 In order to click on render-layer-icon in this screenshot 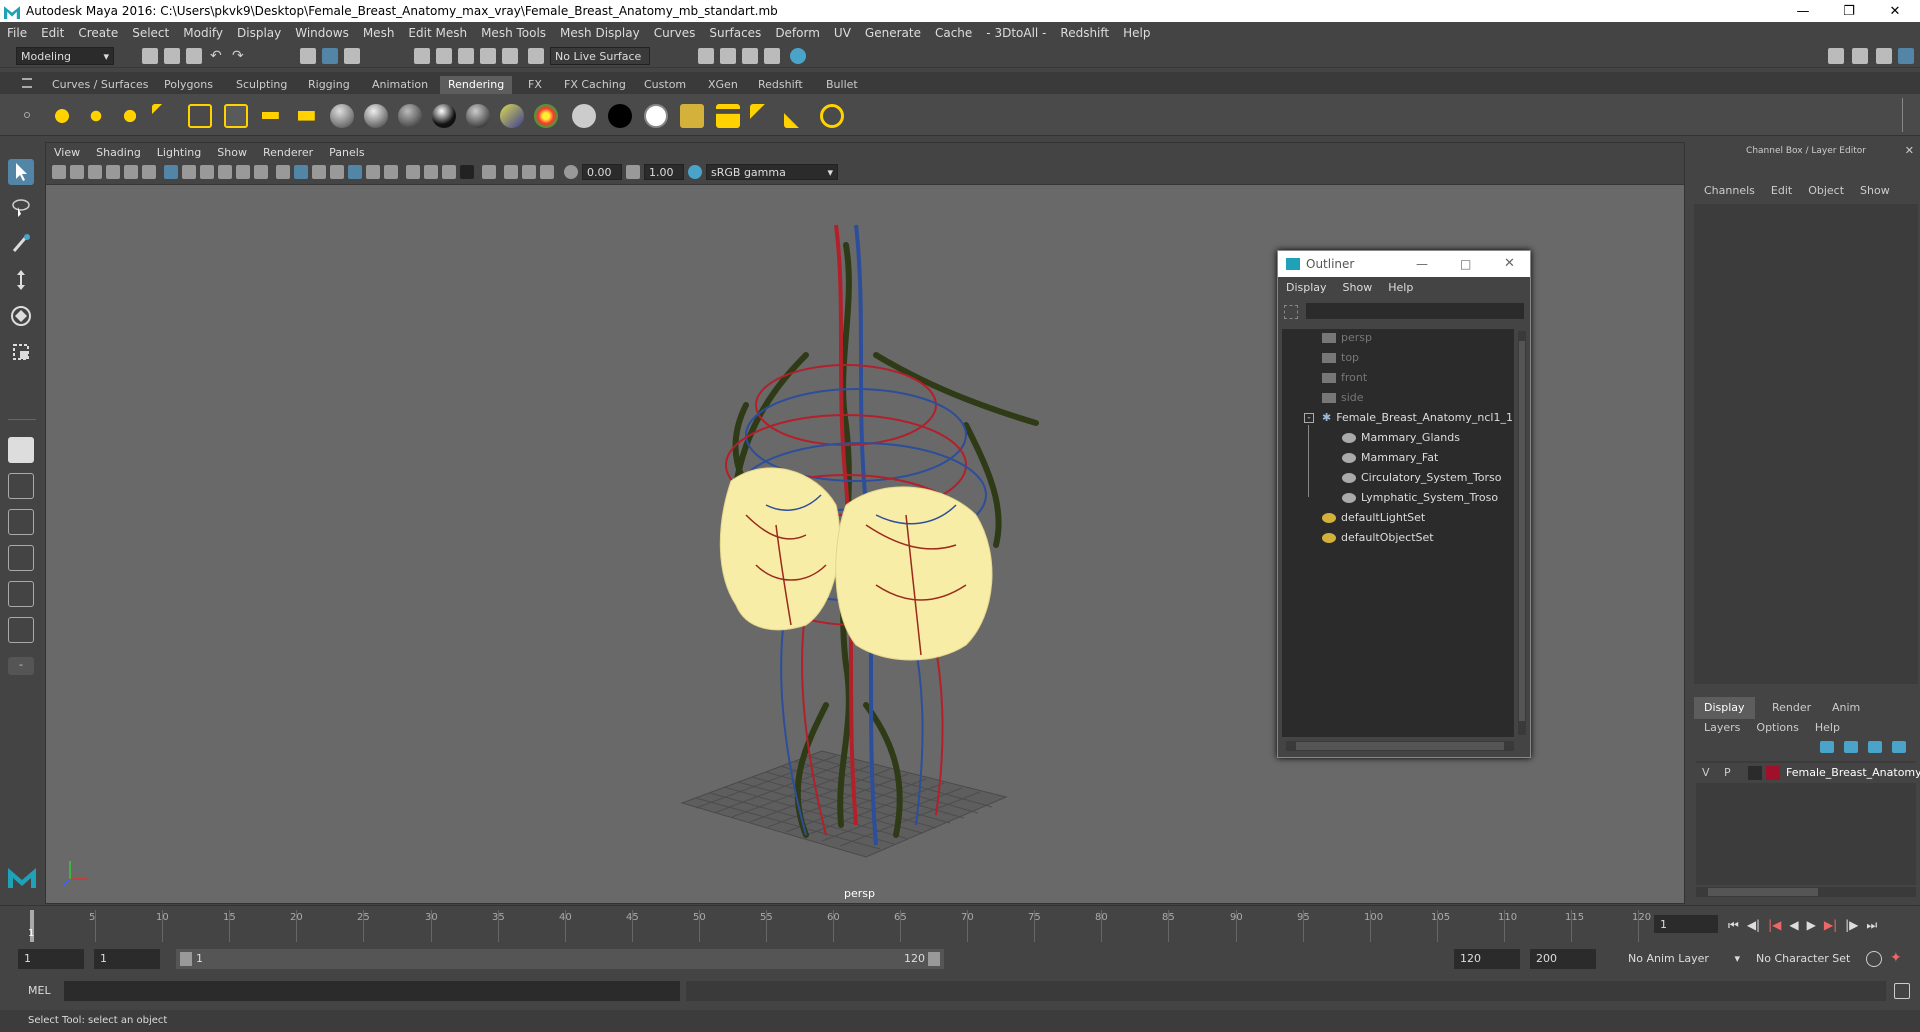, I will do `click(692, 116)`.